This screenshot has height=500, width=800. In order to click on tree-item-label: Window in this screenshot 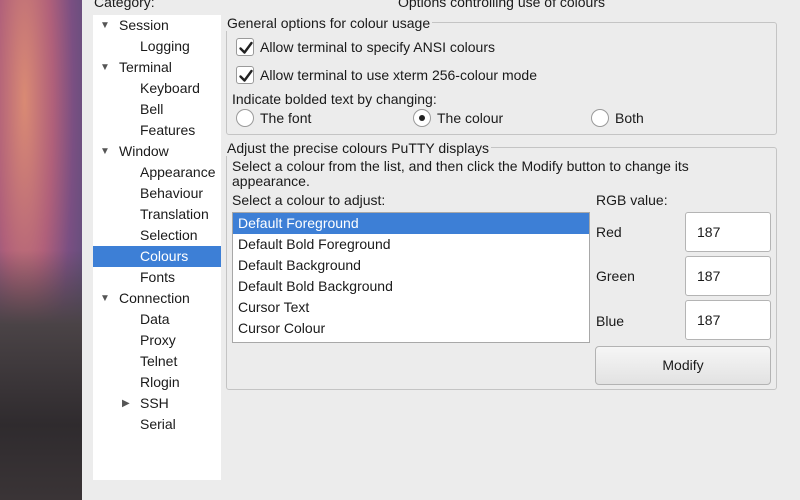, I will do `click(144, 151)`.